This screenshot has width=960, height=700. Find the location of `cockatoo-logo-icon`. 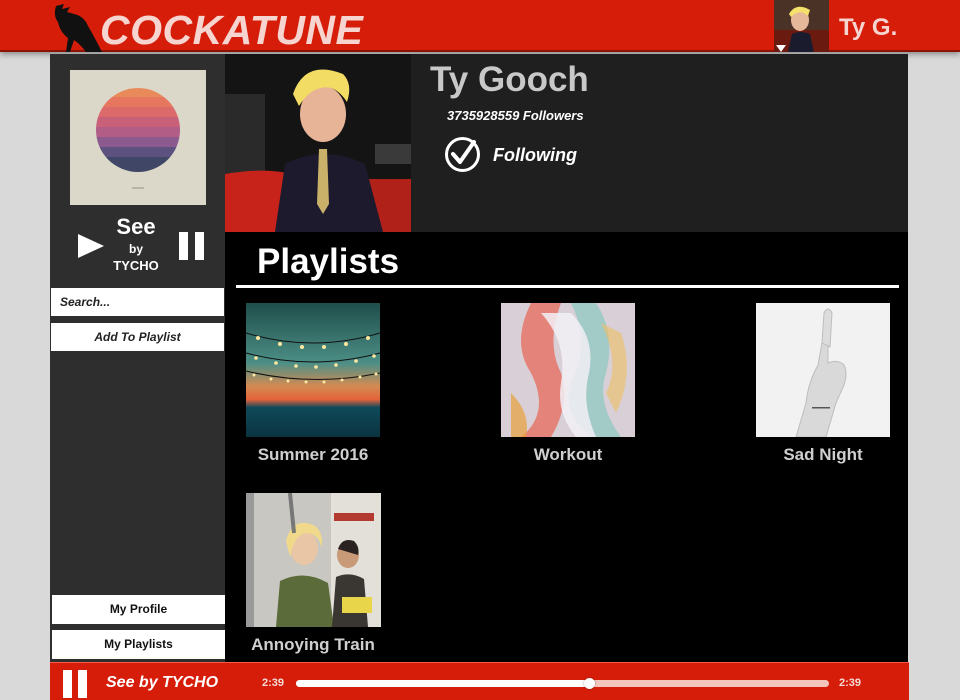

cockatoo-logo-icon is located at coordinates (78, 28).